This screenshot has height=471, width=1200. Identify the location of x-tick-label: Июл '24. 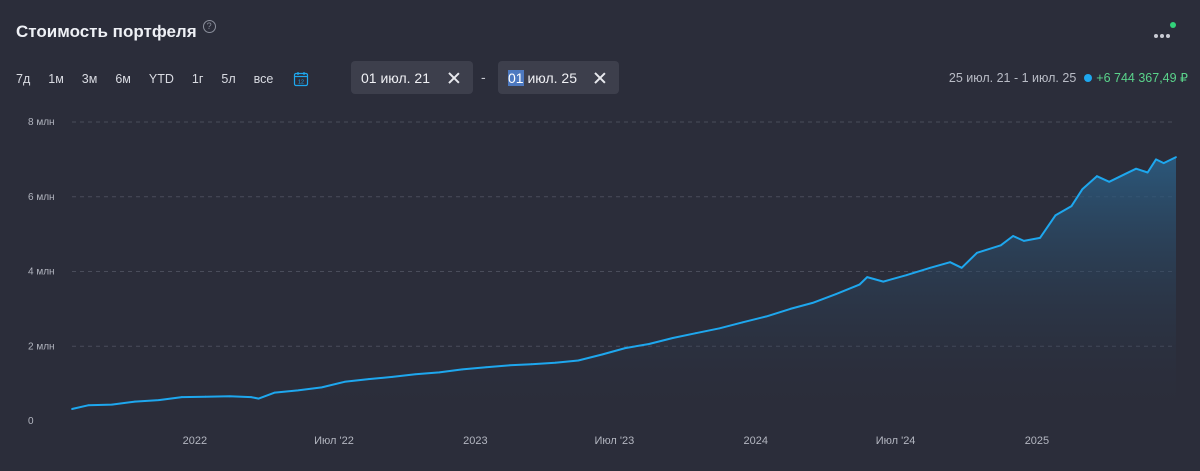
(896, 441).